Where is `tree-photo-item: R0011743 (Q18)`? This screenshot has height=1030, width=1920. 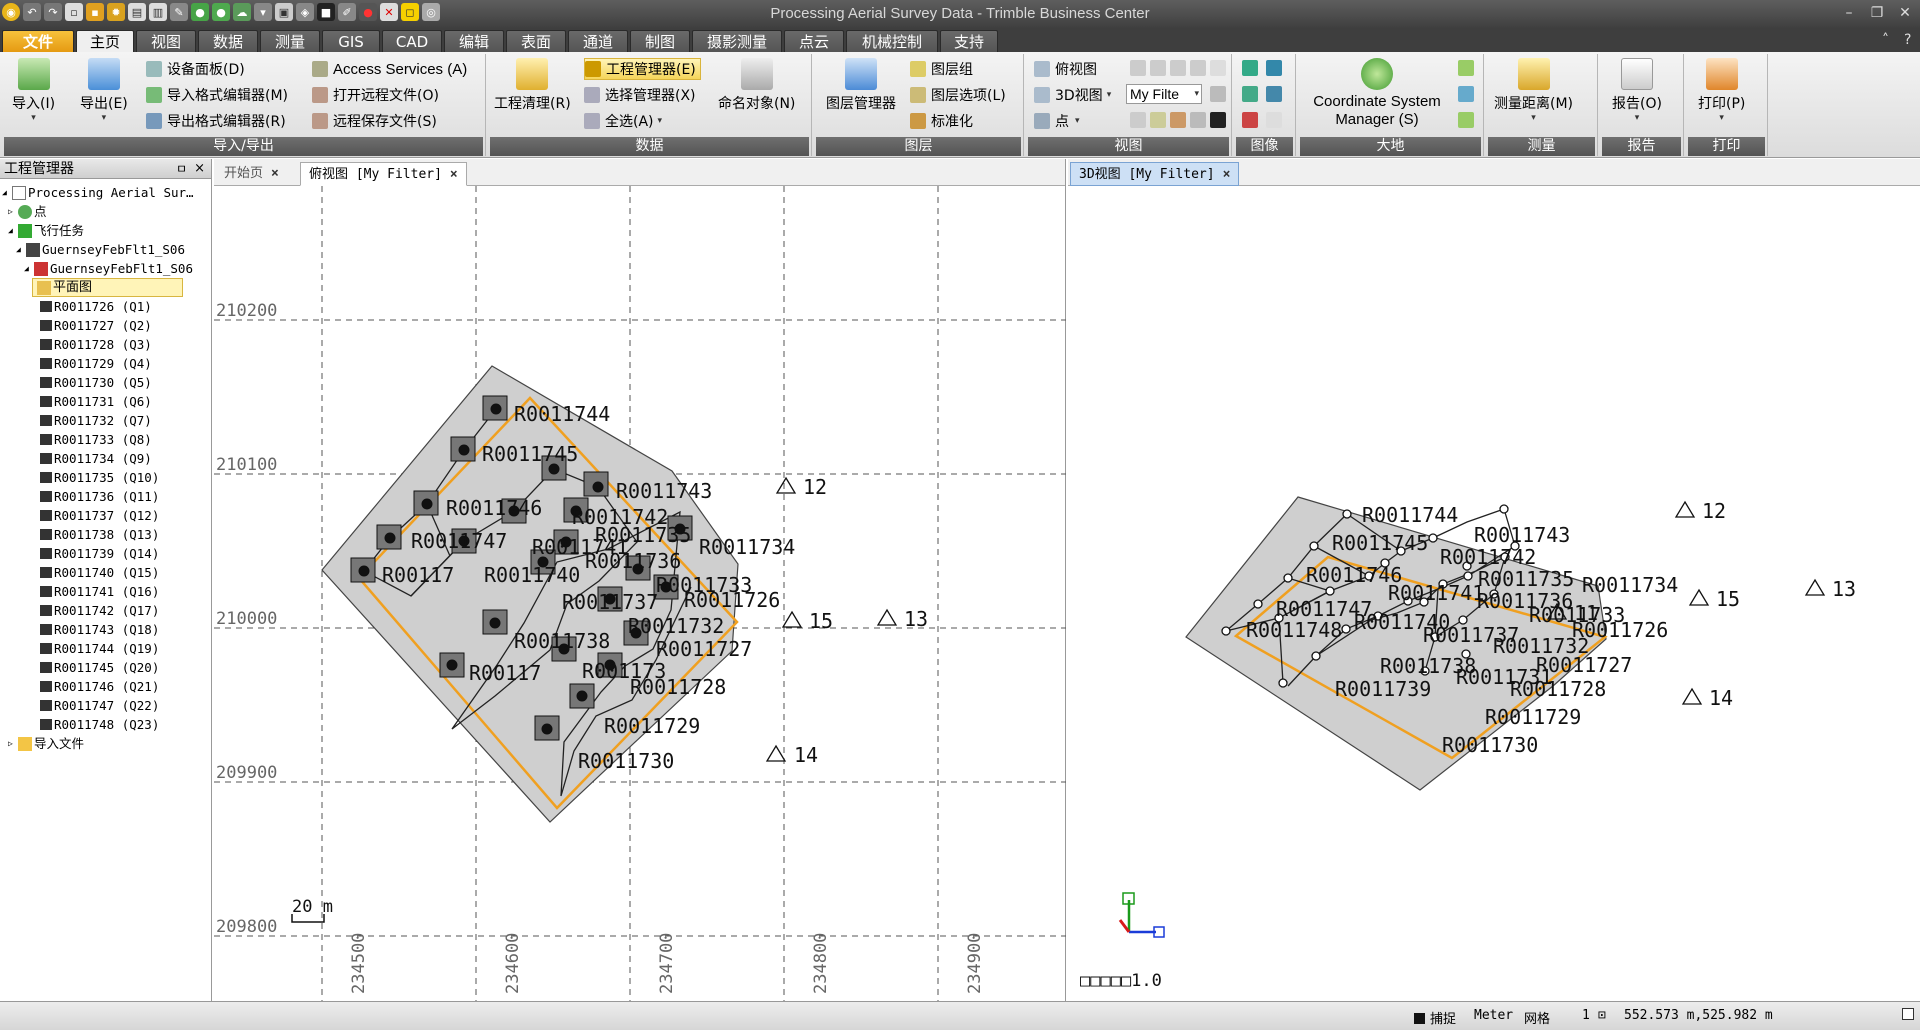 tree-photo-item: R0011743 (Q18) is located at coordinates (99, 629).